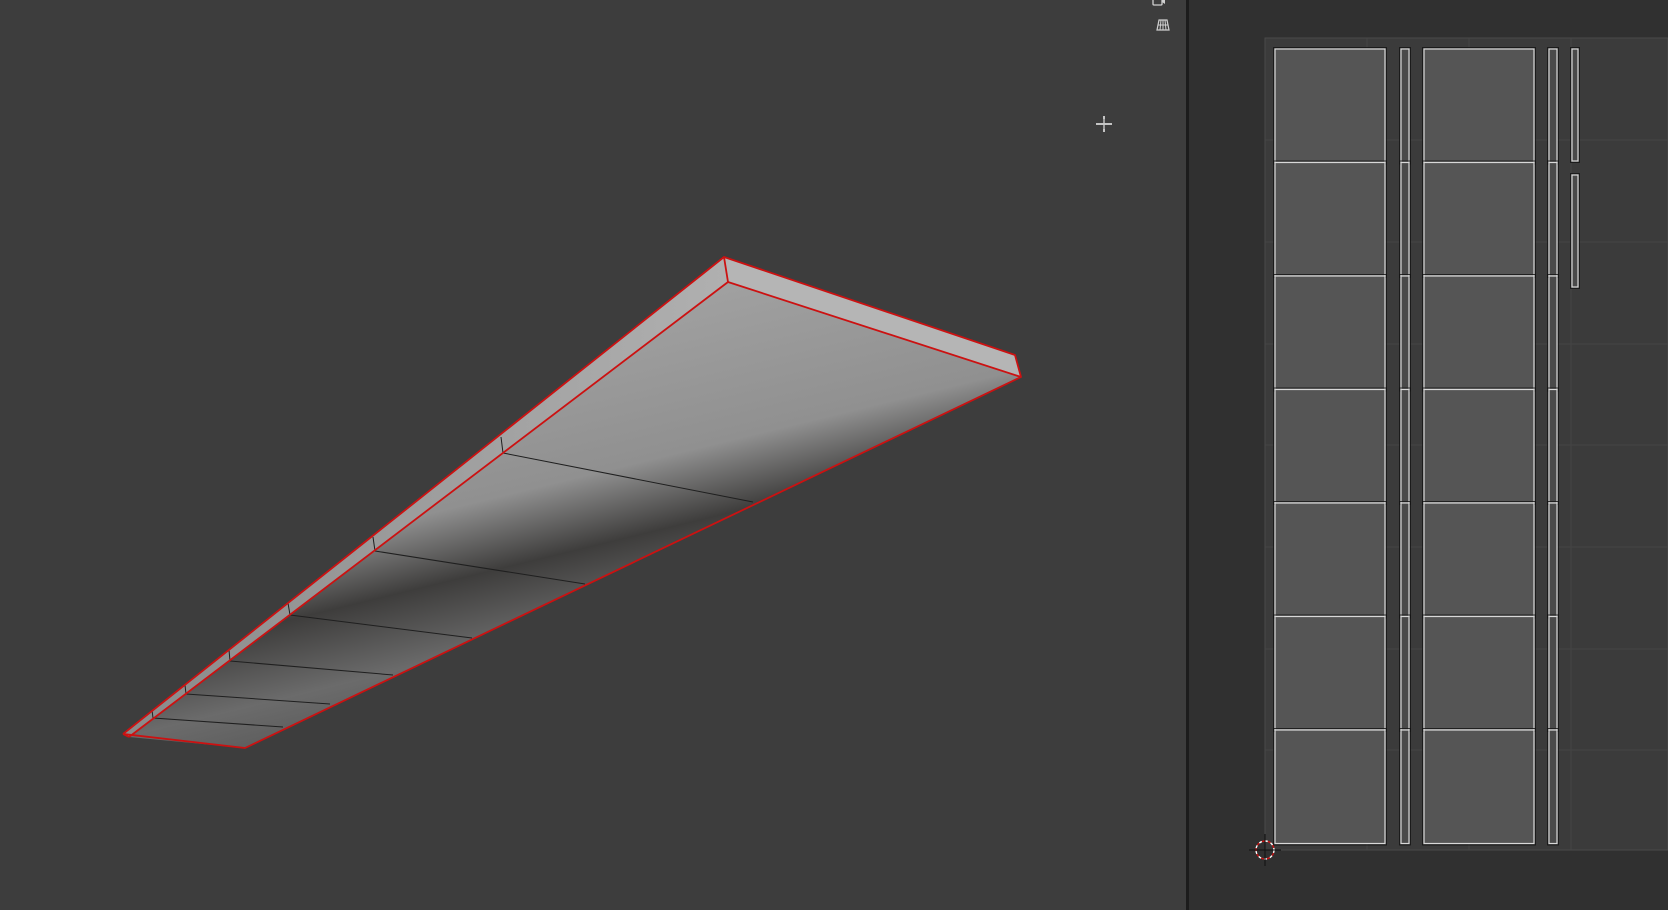 This screenshot has height=910, width=1668. Describe the element at coordinates (1405, 673) in the screenshot. I see `uv-strip-r5-c1` at that location.